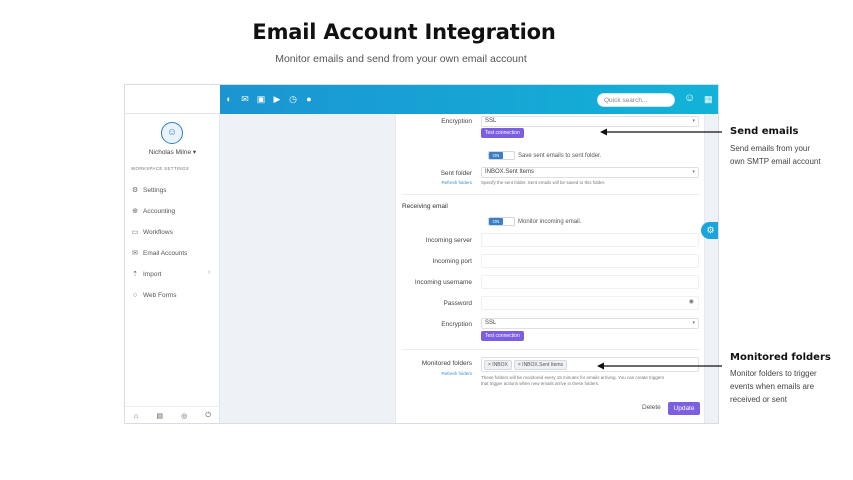 The image size is (853, 480). Describe the element at coordinates (208, 416) in the screenshot. I see `power-icon: ⏻` at that location.